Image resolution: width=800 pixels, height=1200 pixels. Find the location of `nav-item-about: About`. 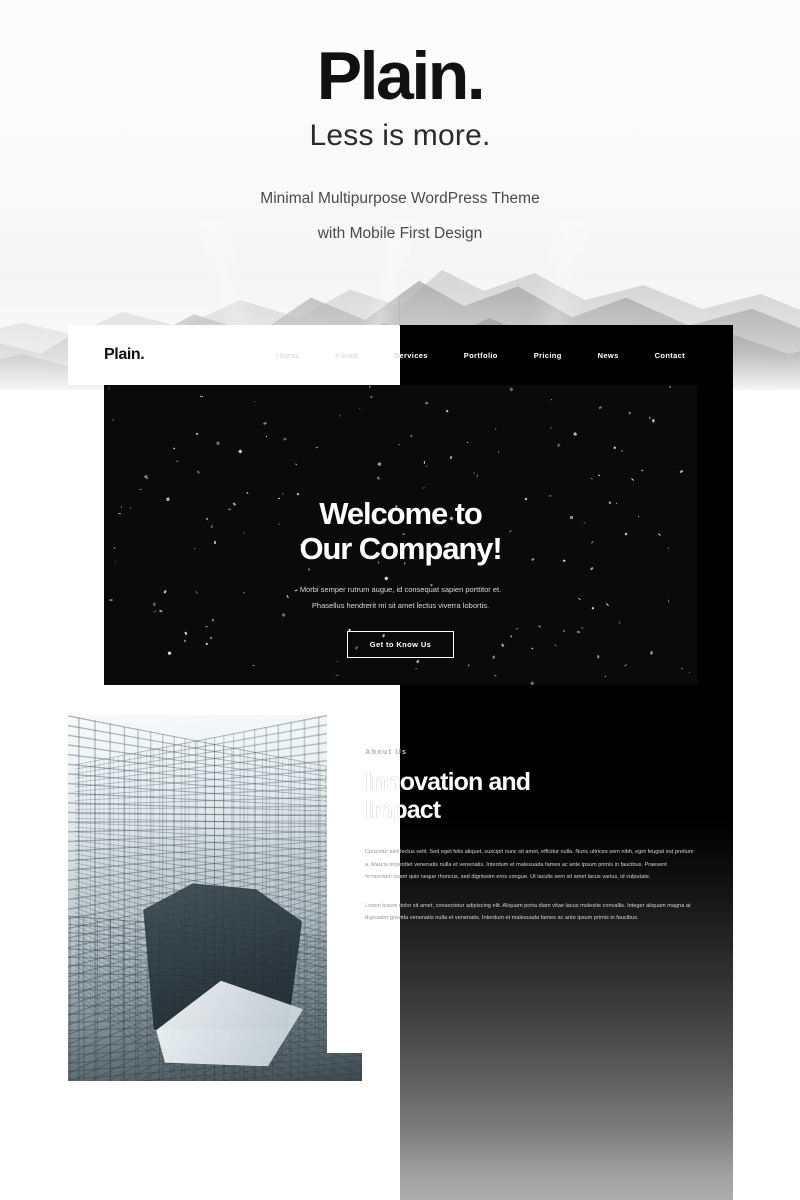

nav-item-about: About is located at coordinates (346, 355).